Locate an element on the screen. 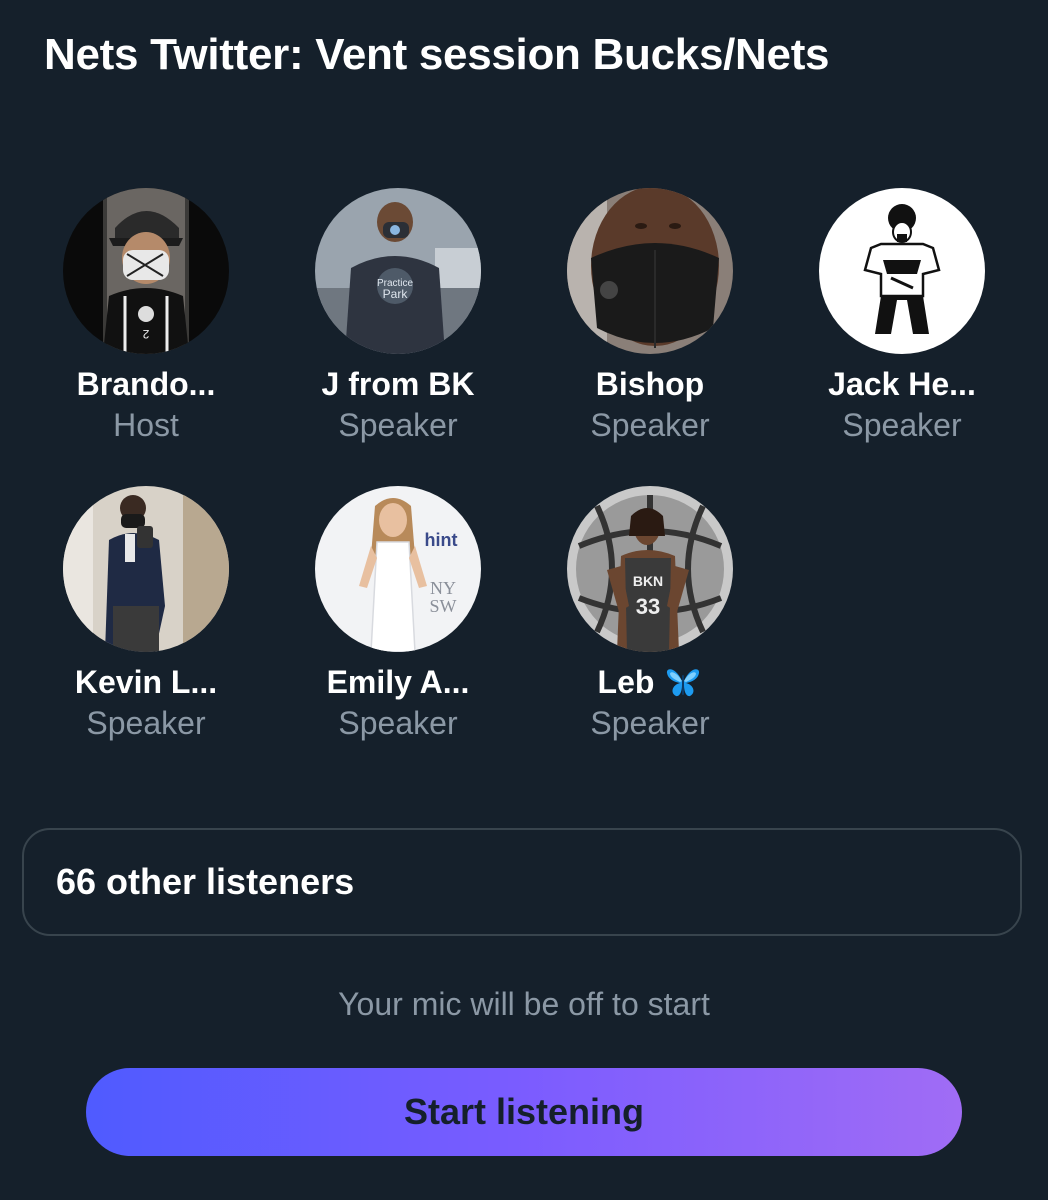 The height and width of the screenshot is (1200, 1048). start-listening-label: Start listening is located at coordinates (524, 1111).